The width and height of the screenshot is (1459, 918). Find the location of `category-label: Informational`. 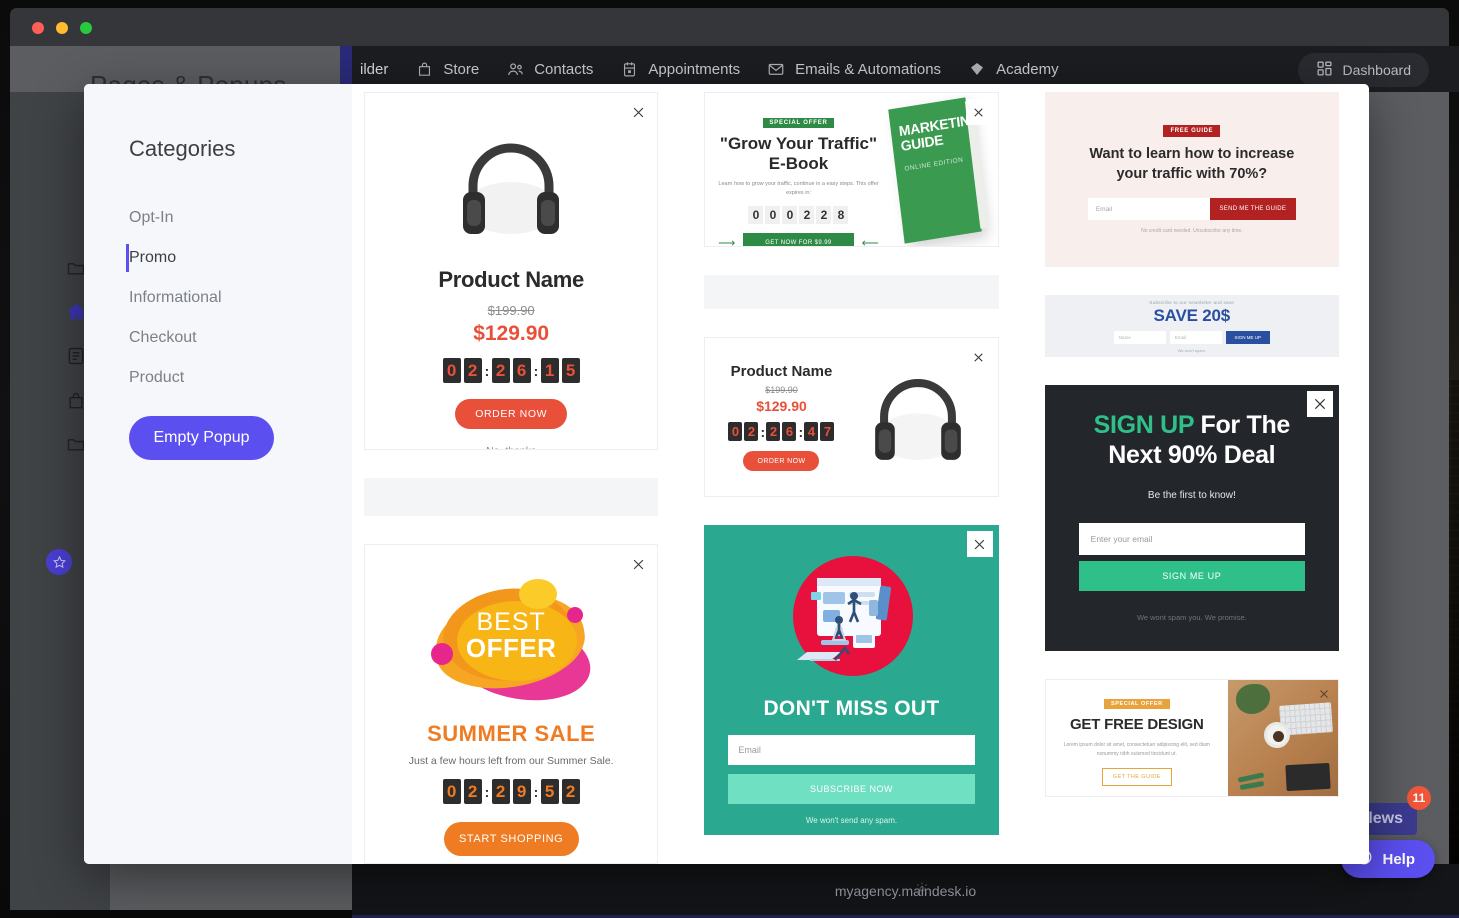

category-label: Informational is located at coordinates (175, 297).